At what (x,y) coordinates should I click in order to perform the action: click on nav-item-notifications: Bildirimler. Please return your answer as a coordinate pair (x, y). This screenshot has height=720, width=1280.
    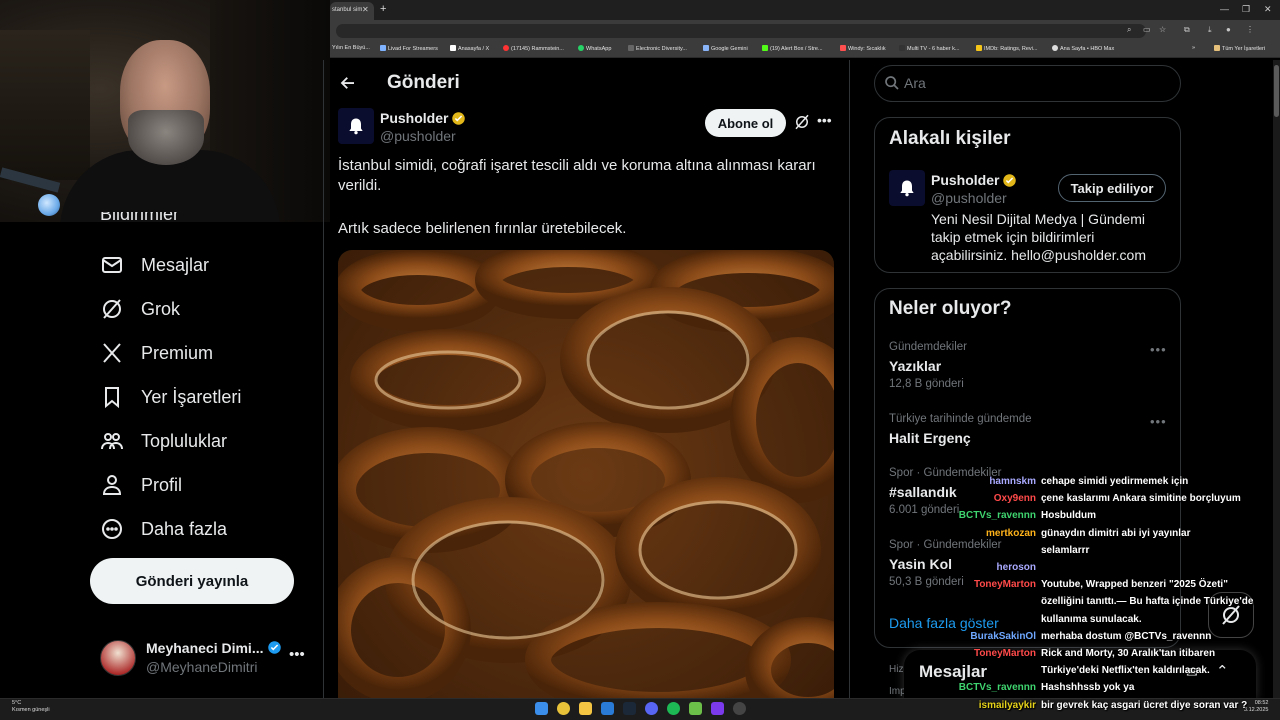
    Looking at the image, I should click on (139, 219).